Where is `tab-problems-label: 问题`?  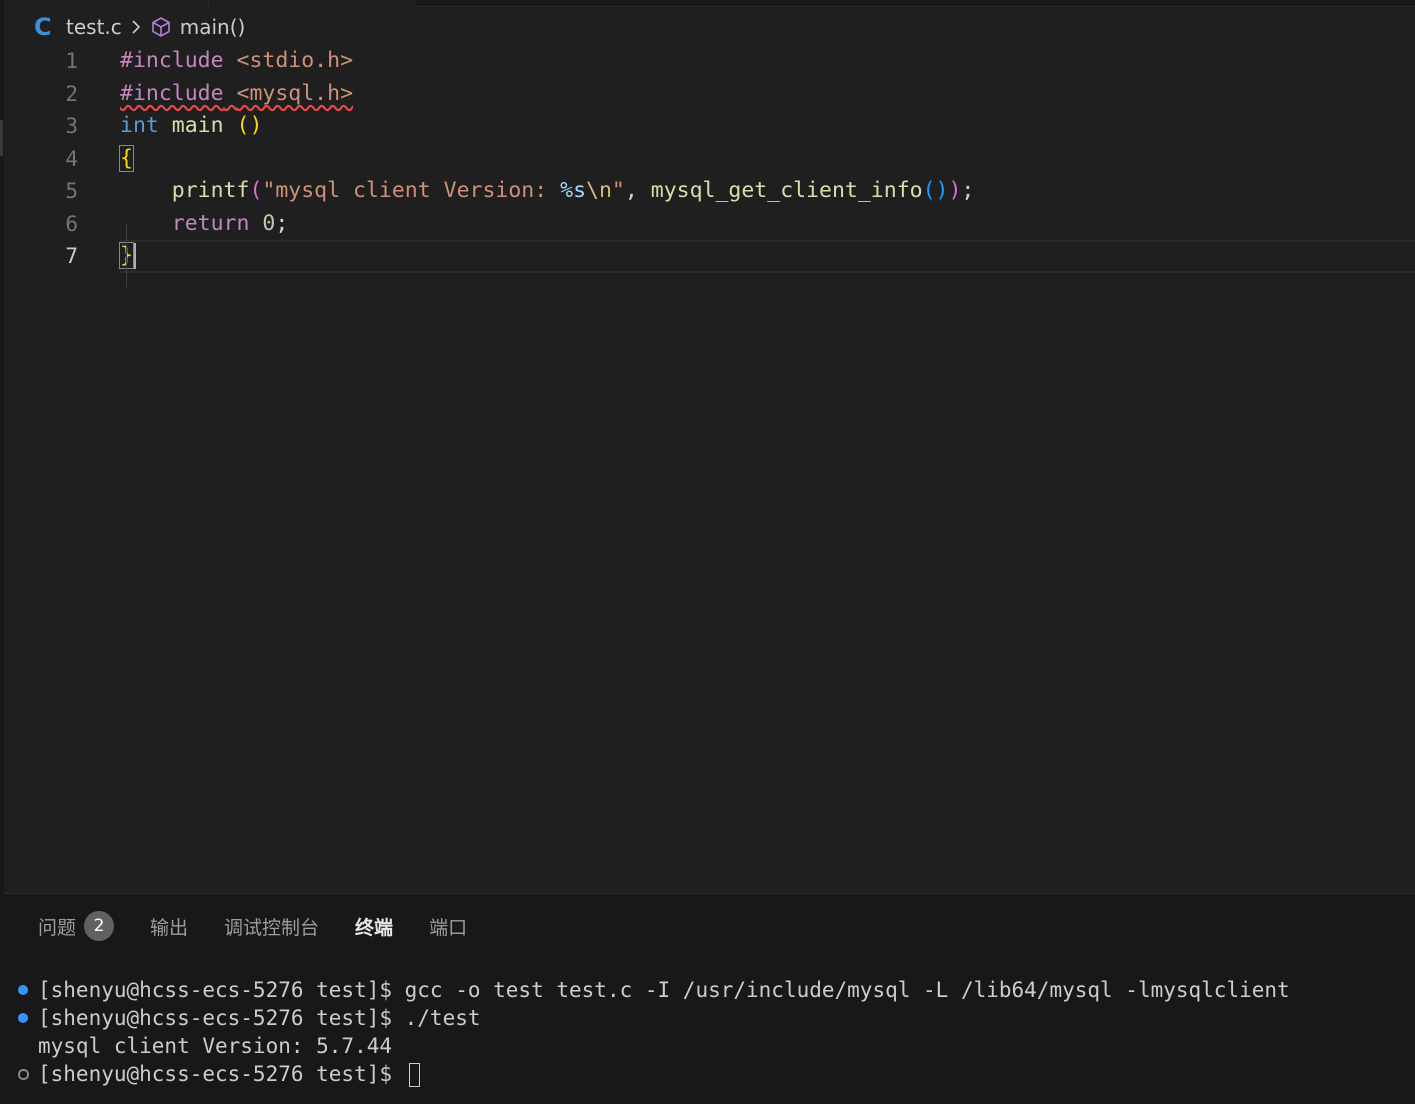
tab-problems-label: 问题 is located at coordinates (57, 927).